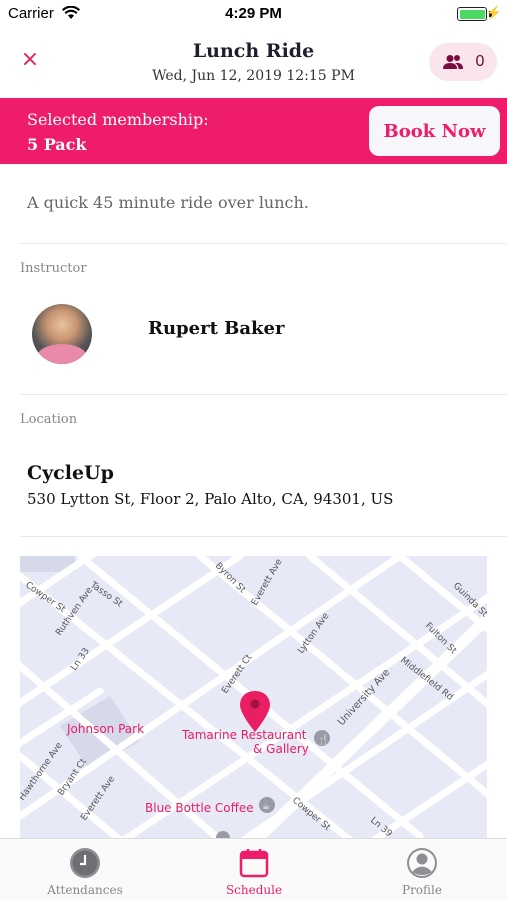 The width and height of the screenshot is (507, 900). What do you see at coordinates (85, 890) in the screenshot?
I see `tab-label: Attendances` at bounding box center [85, 890].